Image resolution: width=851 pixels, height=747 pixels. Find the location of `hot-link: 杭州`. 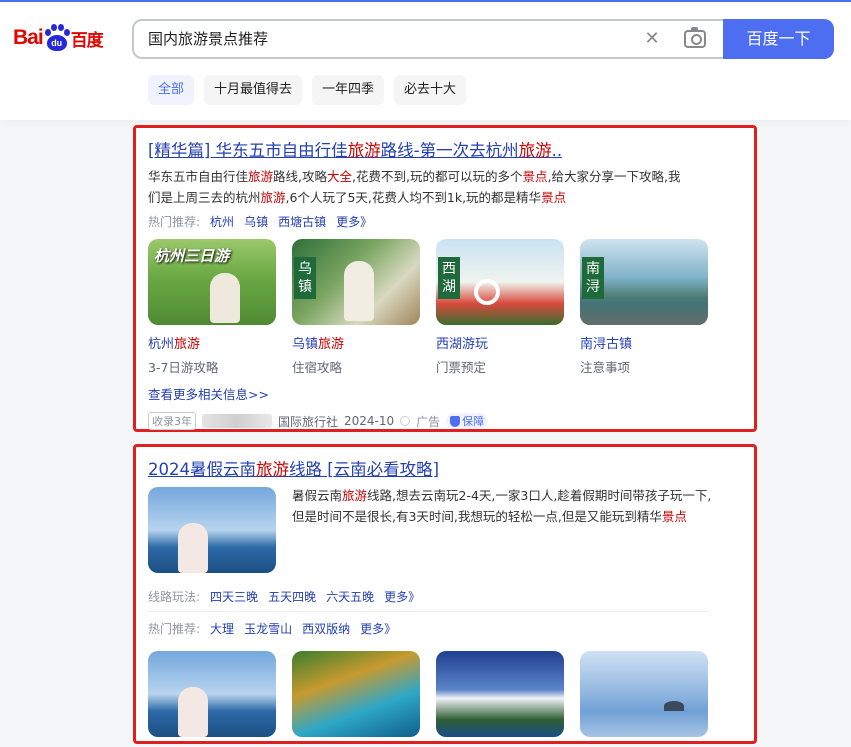

hot-link: 杭州 is located at coordinates (222, 221).